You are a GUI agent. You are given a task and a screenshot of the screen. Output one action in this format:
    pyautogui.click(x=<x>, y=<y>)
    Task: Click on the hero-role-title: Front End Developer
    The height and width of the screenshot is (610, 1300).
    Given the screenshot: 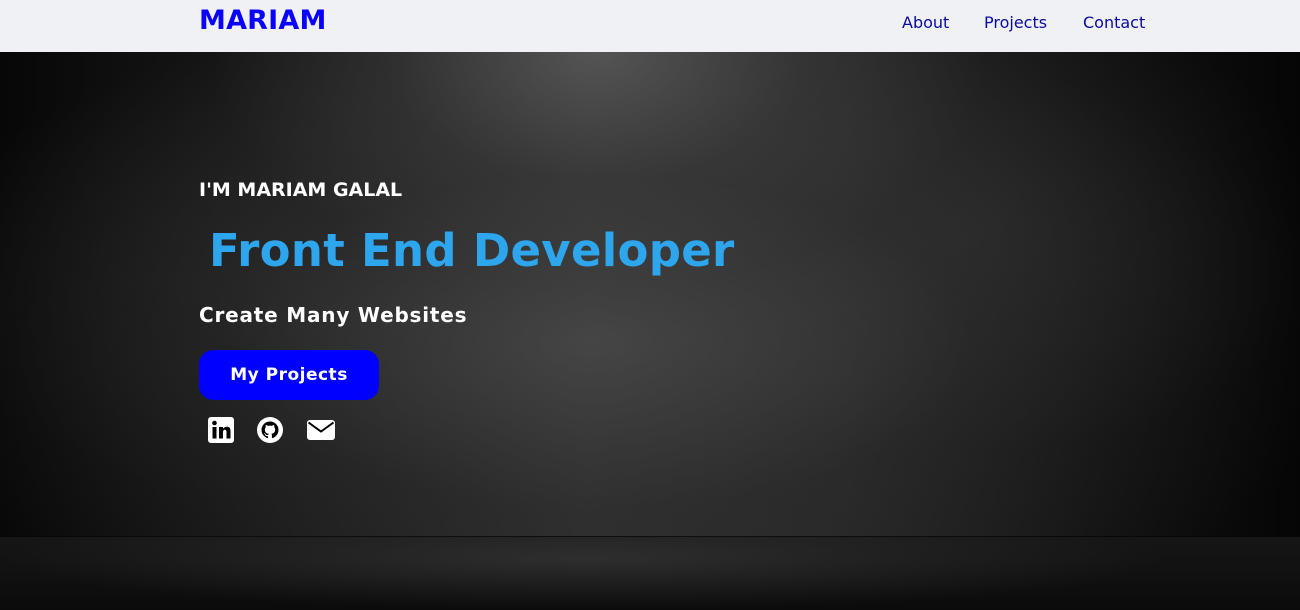 What is the action you would take?
    pyautogui.click(x=472, y=250)
    